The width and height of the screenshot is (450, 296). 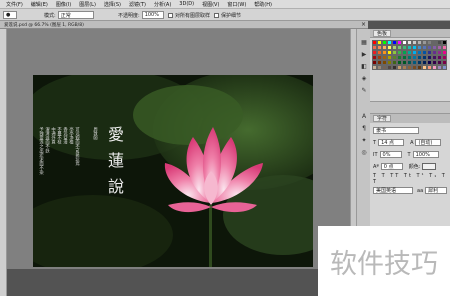 I want to click on antialias-value: 犀利, so click(x=433, y=191).